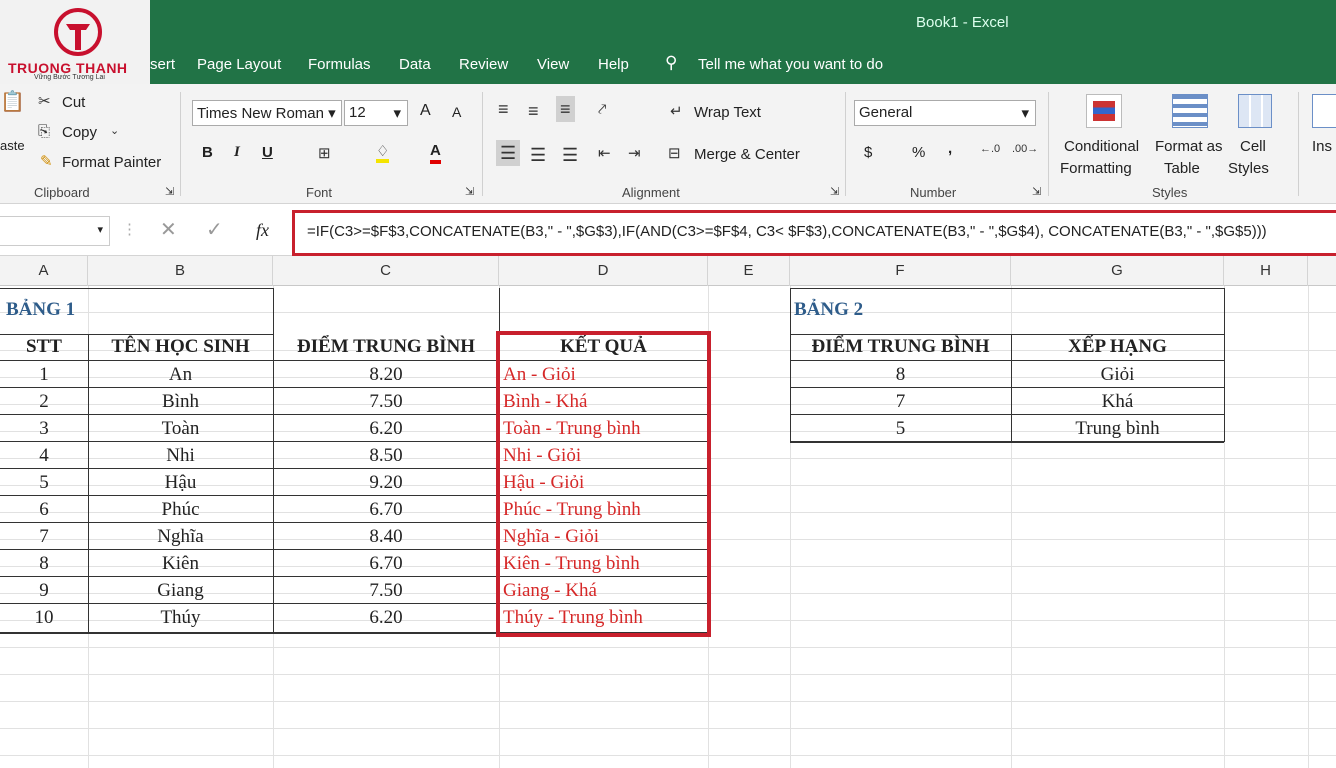 The width and height of the screenshot is (1336, 768). Describe the element at coordinates (12, 145) in the screenshot. I see `paste-label: aste` at that location.